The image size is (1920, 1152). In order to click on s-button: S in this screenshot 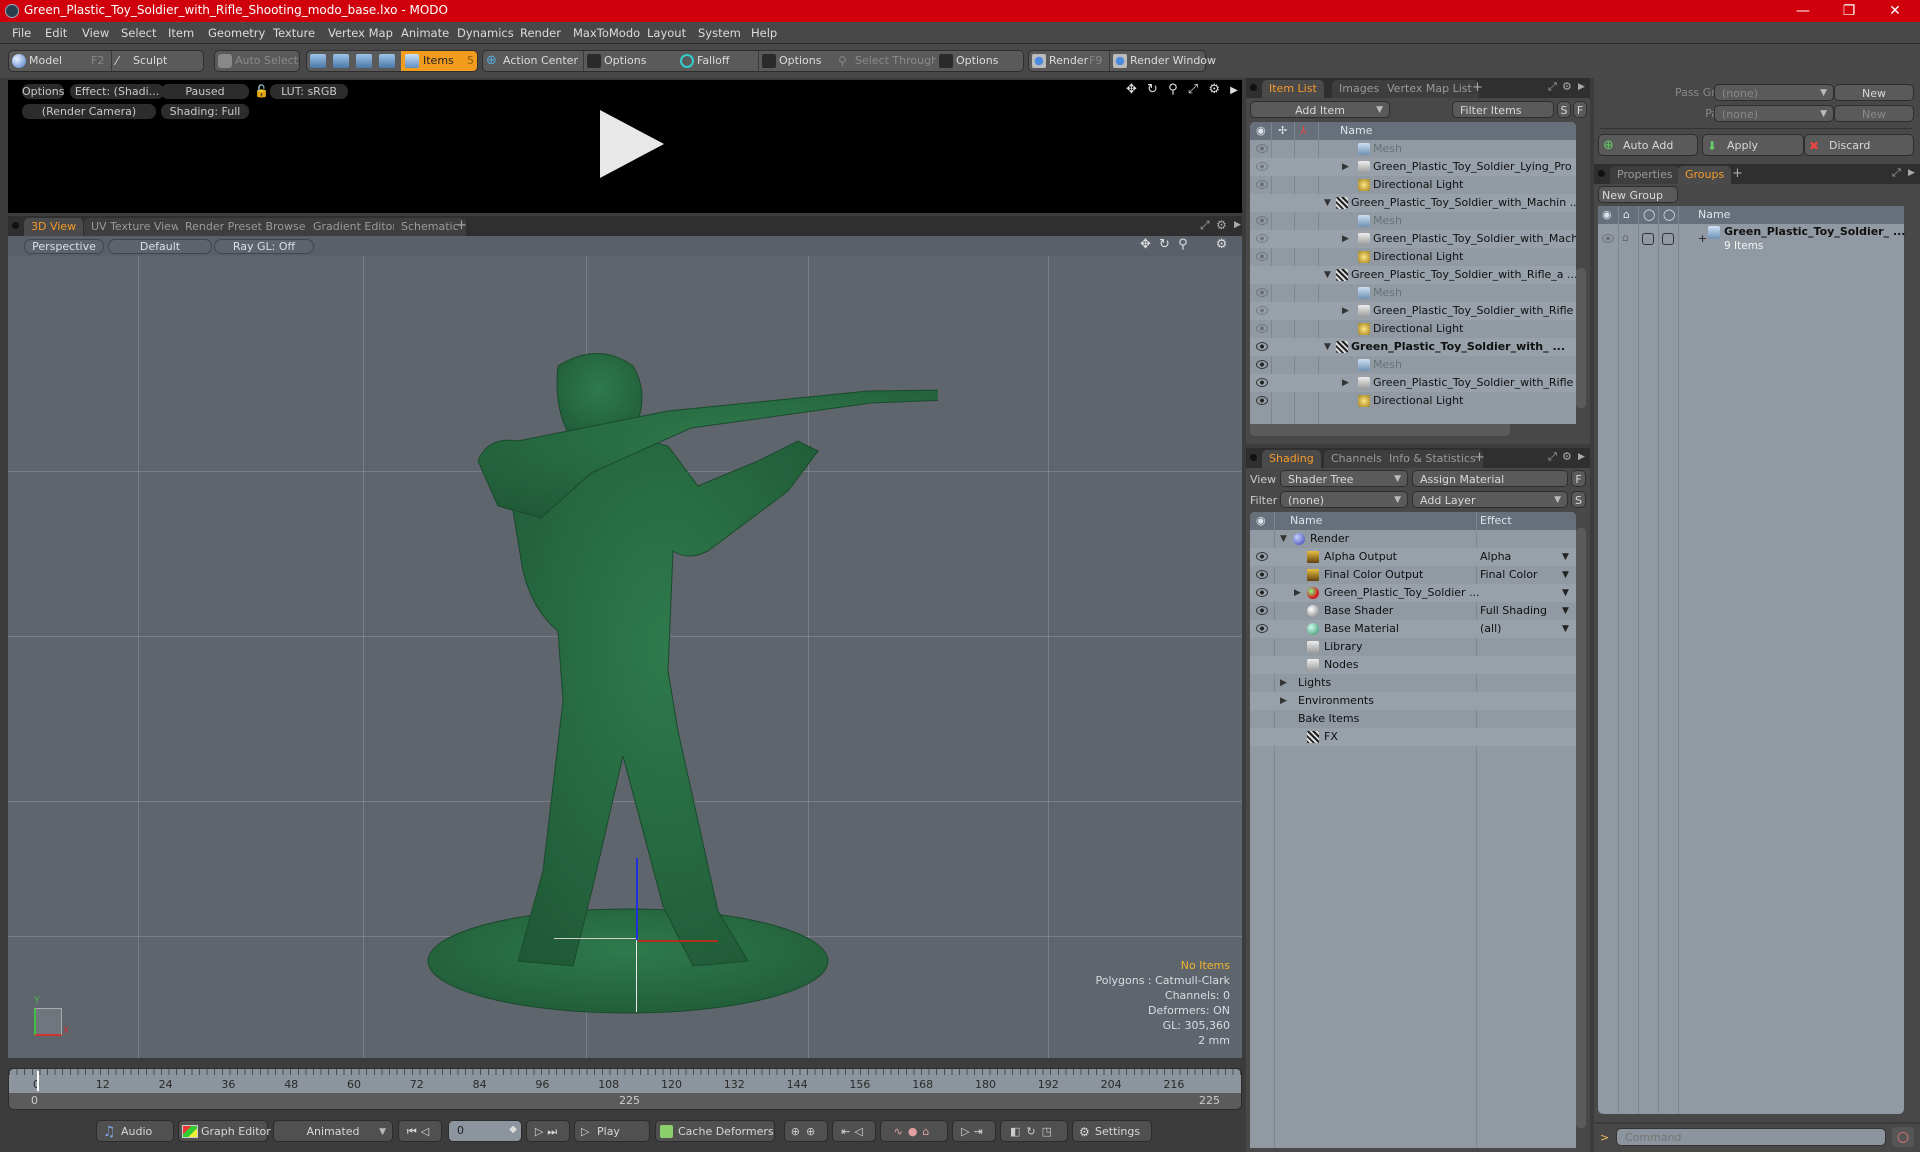, I will do `click(1578, 499)`.